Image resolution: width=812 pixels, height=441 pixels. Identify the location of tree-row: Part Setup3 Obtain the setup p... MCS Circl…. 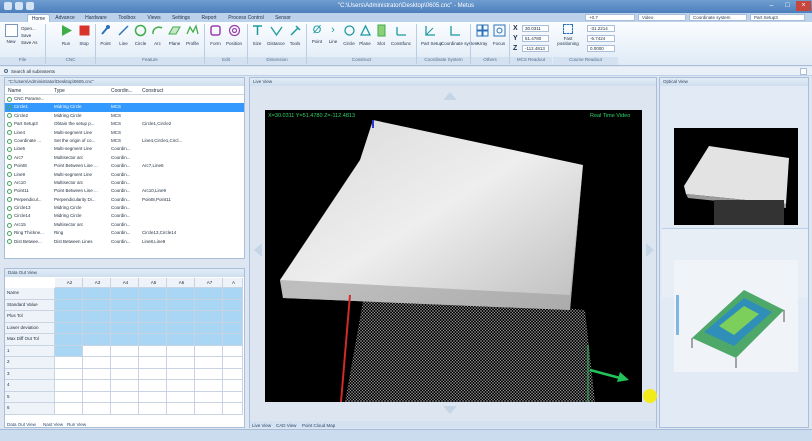
(124, 124).